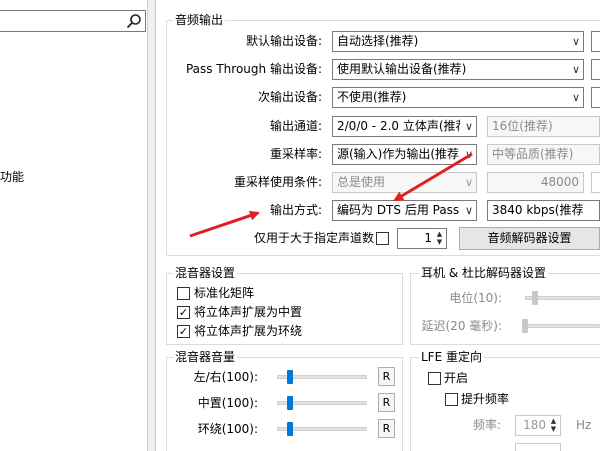 The image size is (600, 451). I want to click on annotation-arrows, so click(331, 195).